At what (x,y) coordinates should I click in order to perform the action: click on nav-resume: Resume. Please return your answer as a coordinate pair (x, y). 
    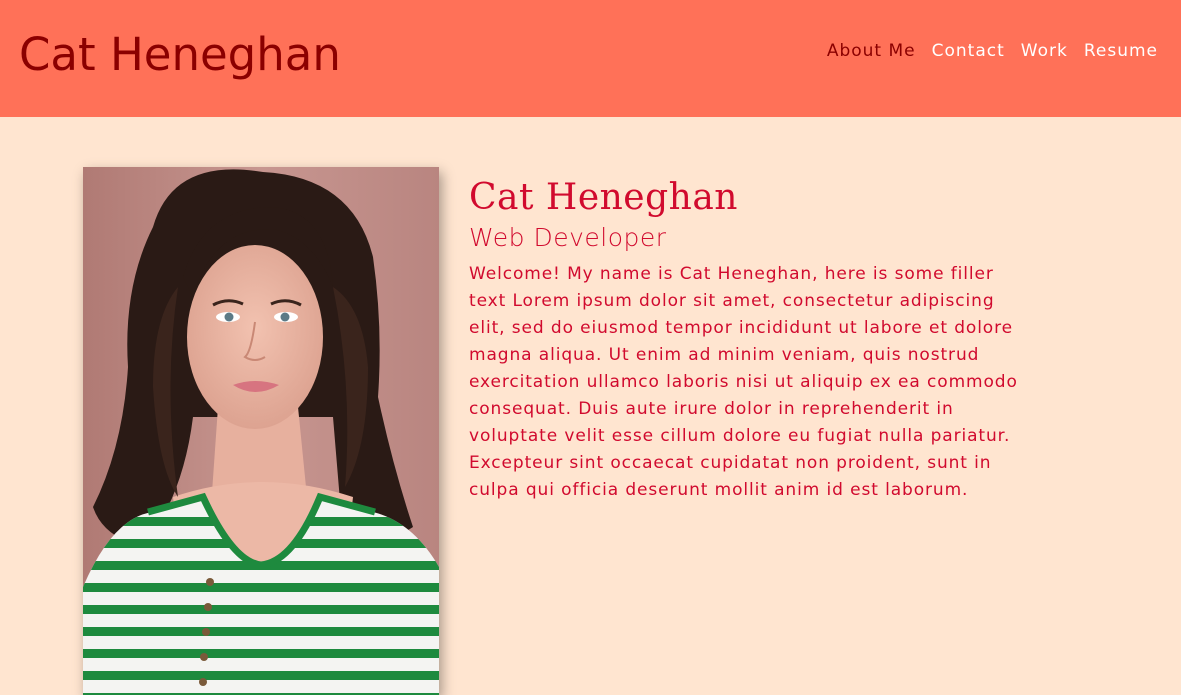
    Looking at the image, I should click on (1121, 51).